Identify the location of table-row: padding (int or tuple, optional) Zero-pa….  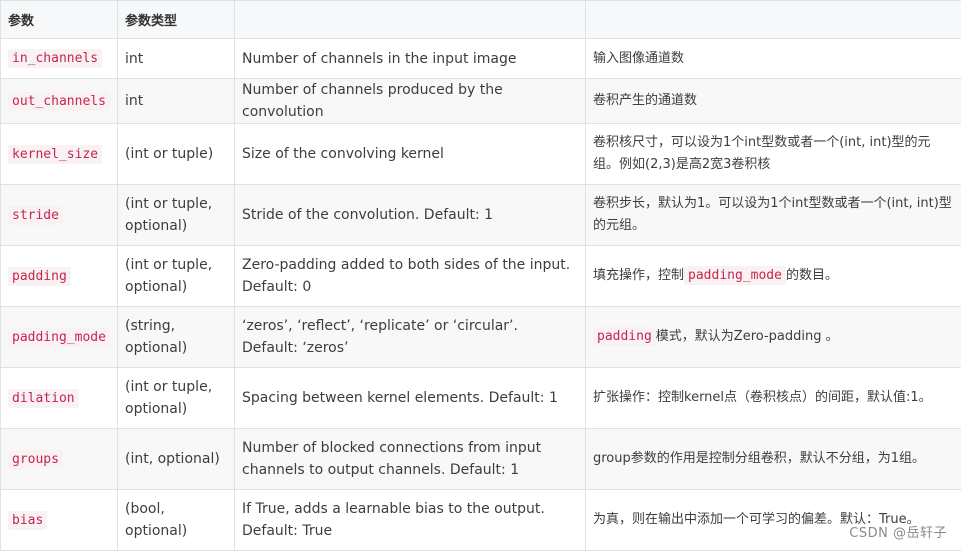
(481, 276).